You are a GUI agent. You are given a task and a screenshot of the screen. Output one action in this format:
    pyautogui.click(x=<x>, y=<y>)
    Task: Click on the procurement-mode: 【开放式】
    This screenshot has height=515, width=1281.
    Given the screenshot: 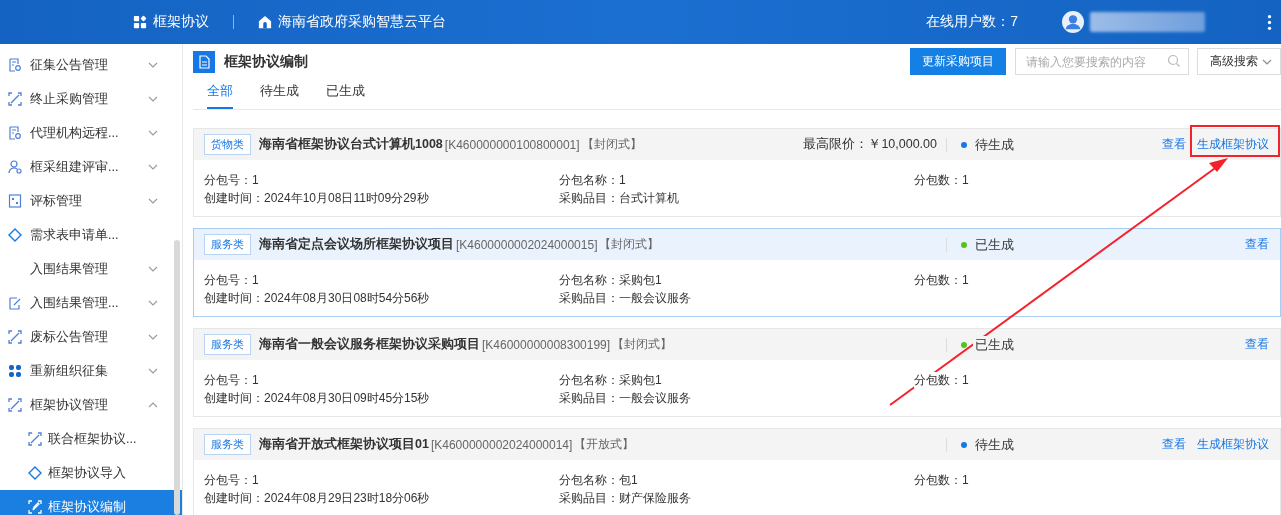 What is the action you would take?
    pyautogui.click(x=604, y=444)
    